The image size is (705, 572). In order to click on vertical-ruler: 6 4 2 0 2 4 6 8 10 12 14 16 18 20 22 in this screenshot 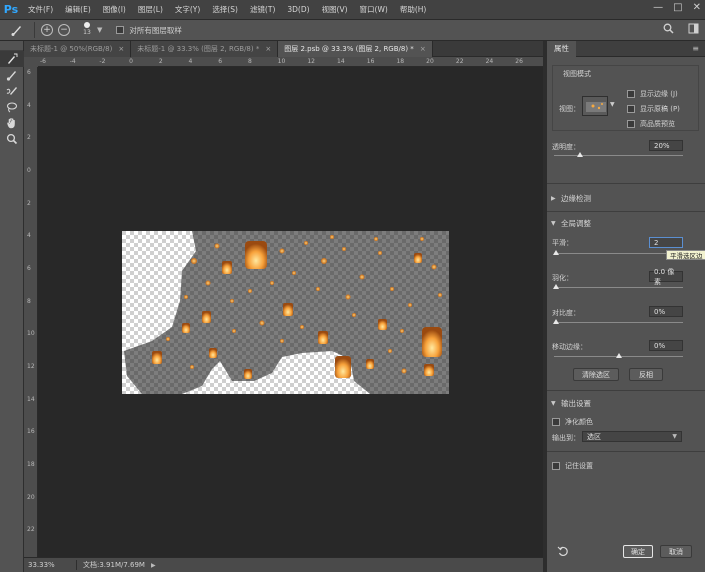, I will do `click(31, 312)`.